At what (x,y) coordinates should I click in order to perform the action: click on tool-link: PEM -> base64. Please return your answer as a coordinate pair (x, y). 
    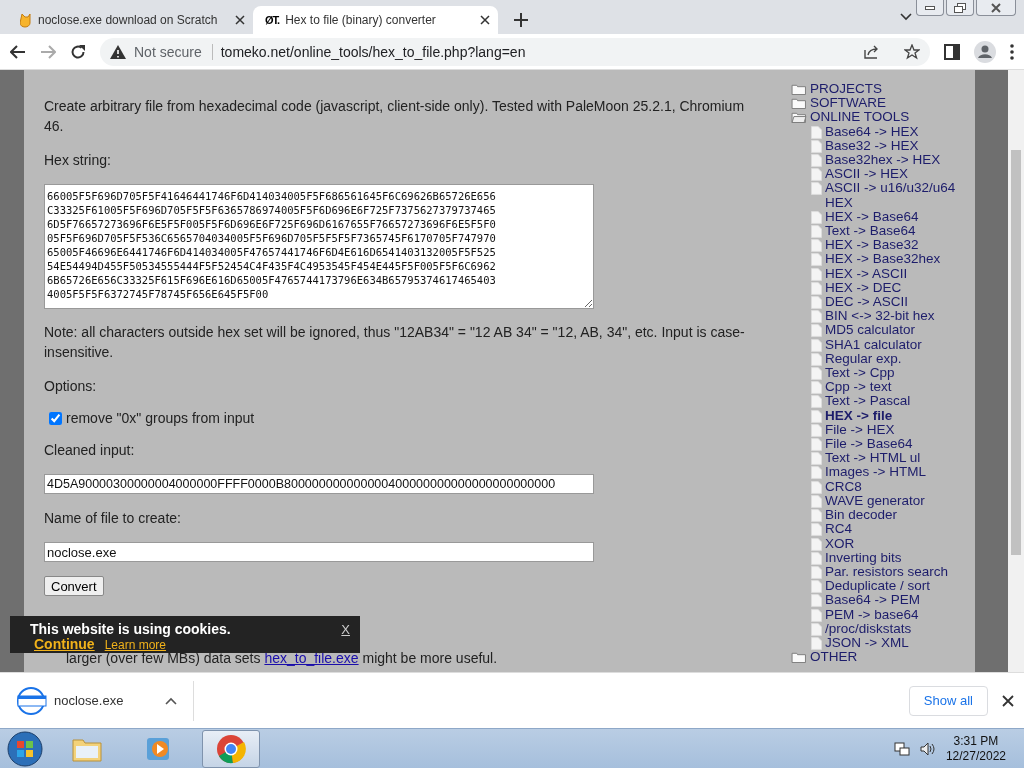
    Looking at the image, I should click on (872, 614).